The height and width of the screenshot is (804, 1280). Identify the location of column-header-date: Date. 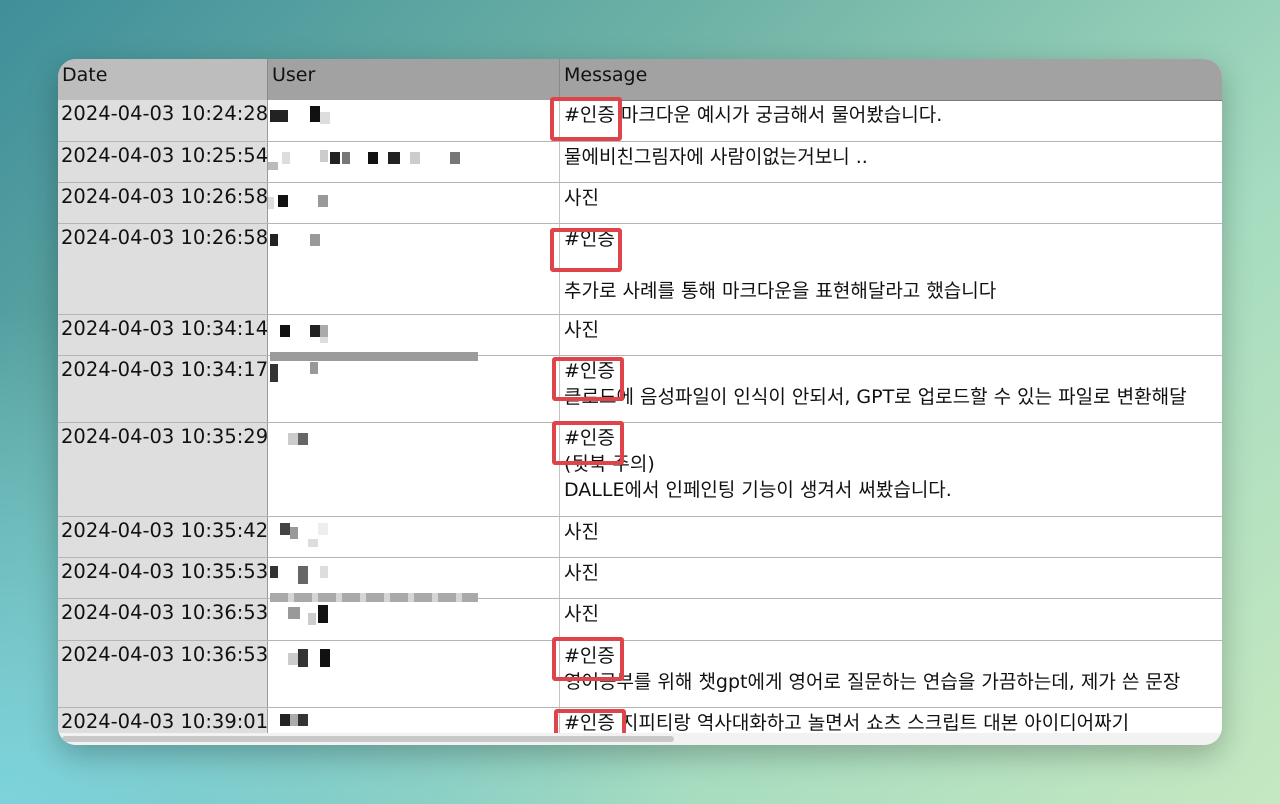
(163, 79).